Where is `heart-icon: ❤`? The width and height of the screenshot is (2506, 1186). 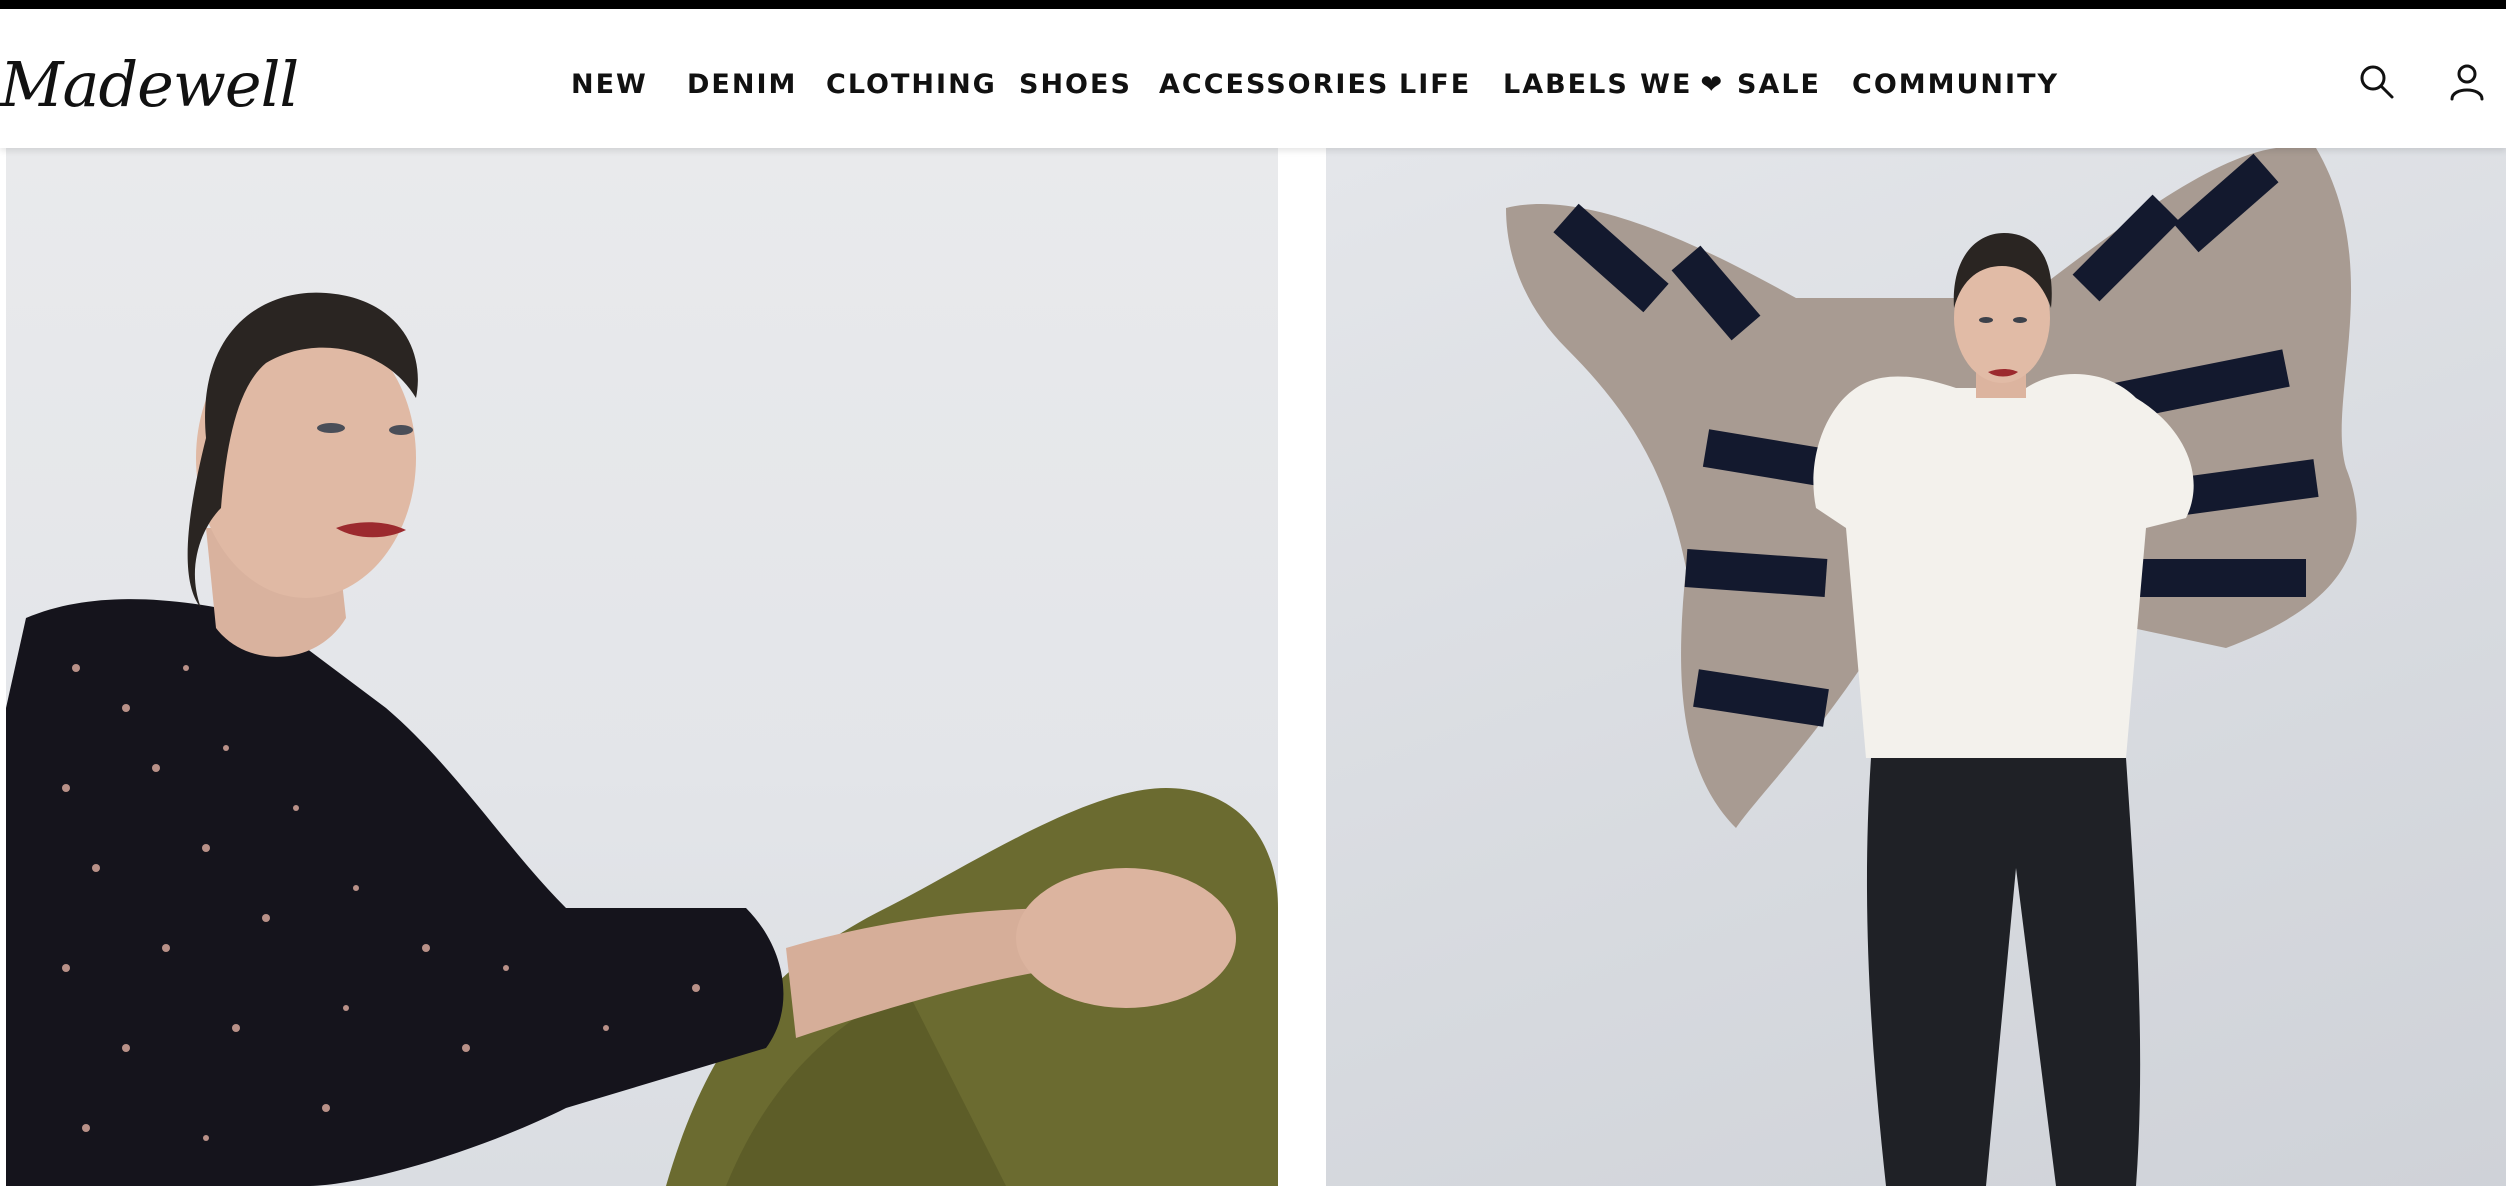
heart-icon: ❤ is located at coordinates (1712, 85).